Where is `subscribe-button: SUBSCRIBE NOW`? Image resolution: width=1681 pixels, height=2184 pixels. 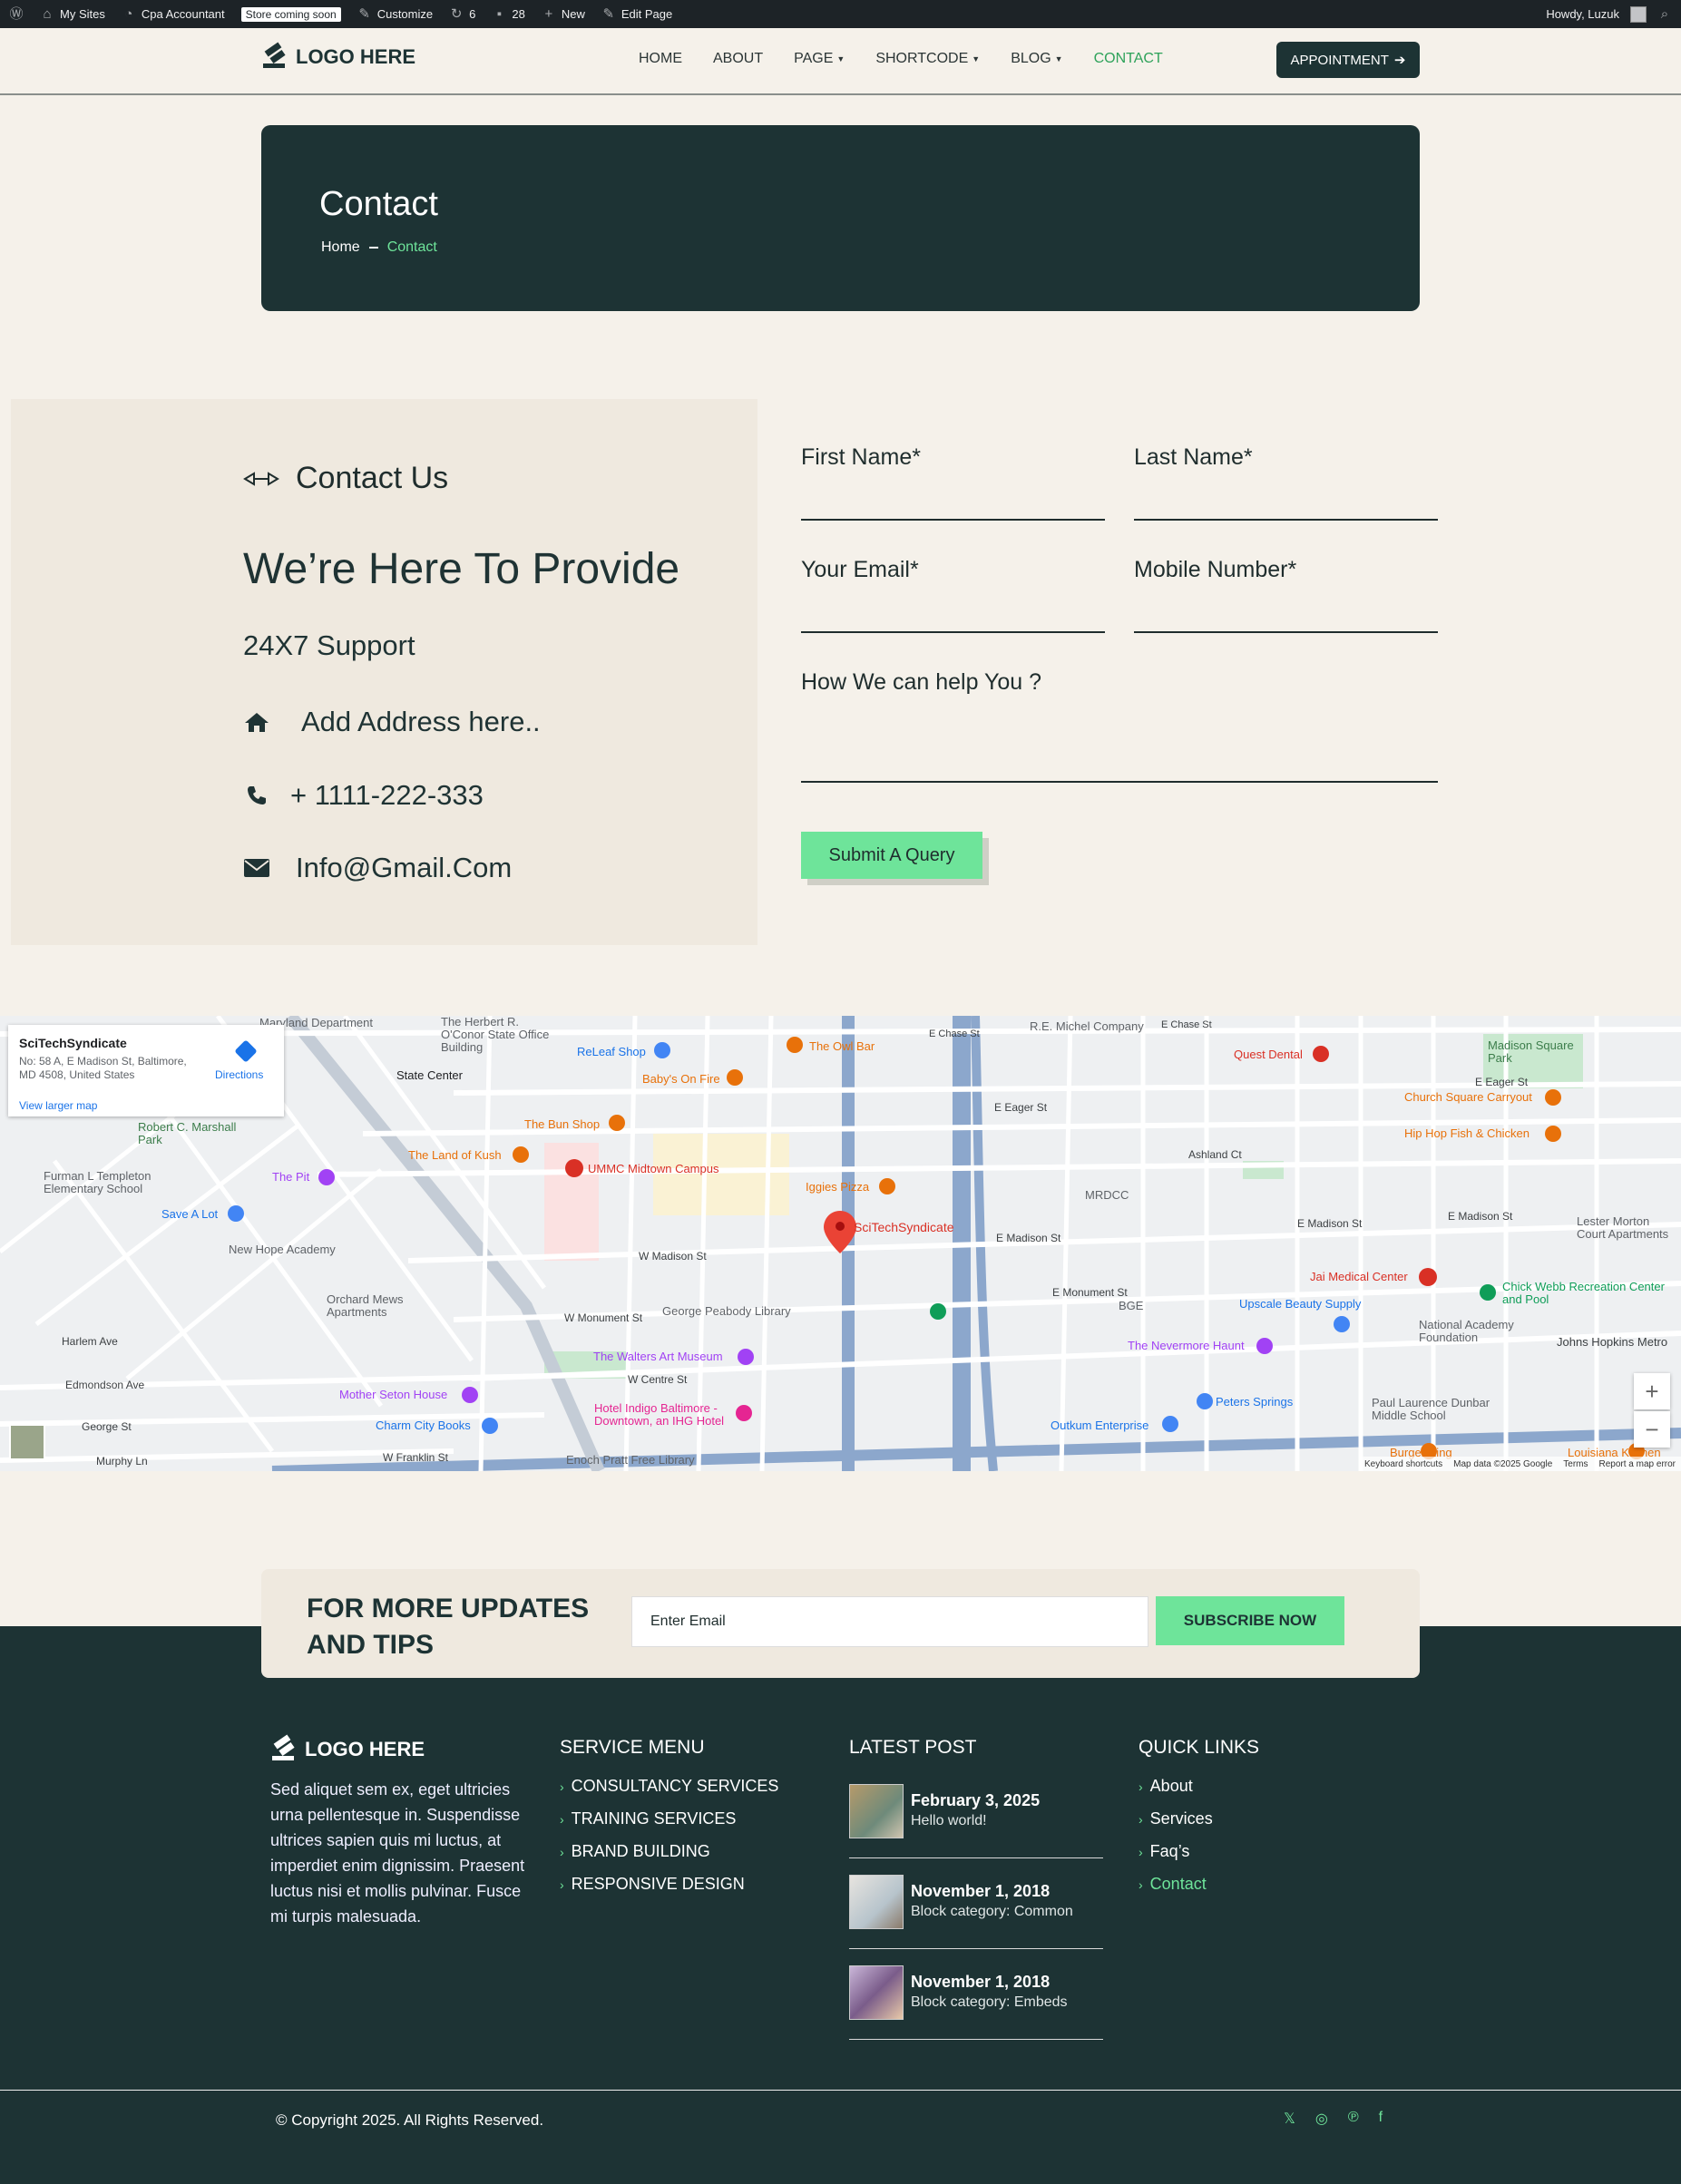 subscribe-button: SUBSCRIBE NOW is located at coordinates (1250, 1620).